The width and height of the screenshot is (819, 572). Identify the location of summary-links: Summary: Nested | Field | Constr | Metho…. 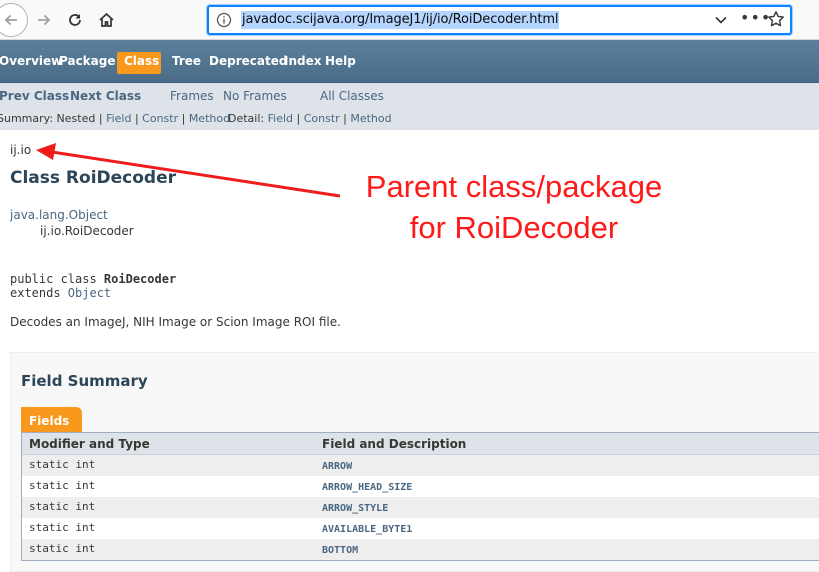
(115, 118).